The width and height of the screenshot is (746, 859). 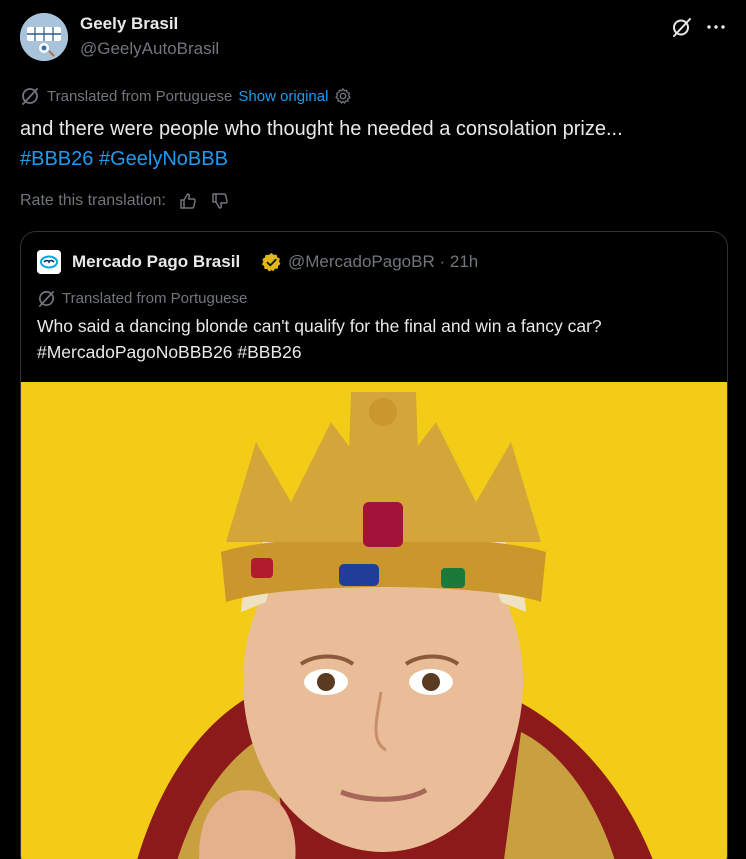 What do you see at coordinates (220, 201) in the screenshot?
I see `thumbs-down-icon` at bounding box center [220, 201].